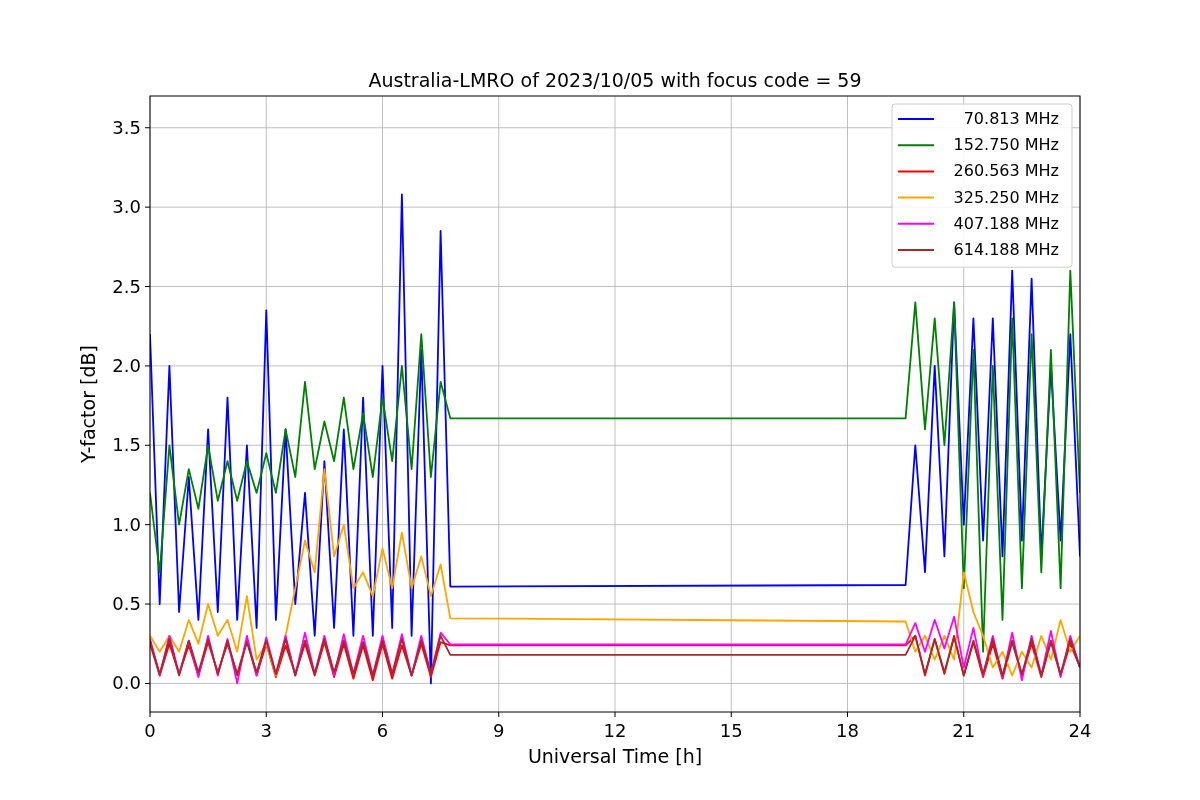 Image resolution: width=1200 pixels, height=800 pixels. I want to click on chart-title: Australia-LMRO of 2023/10/05 with focus code = 59, so click(615, 80).